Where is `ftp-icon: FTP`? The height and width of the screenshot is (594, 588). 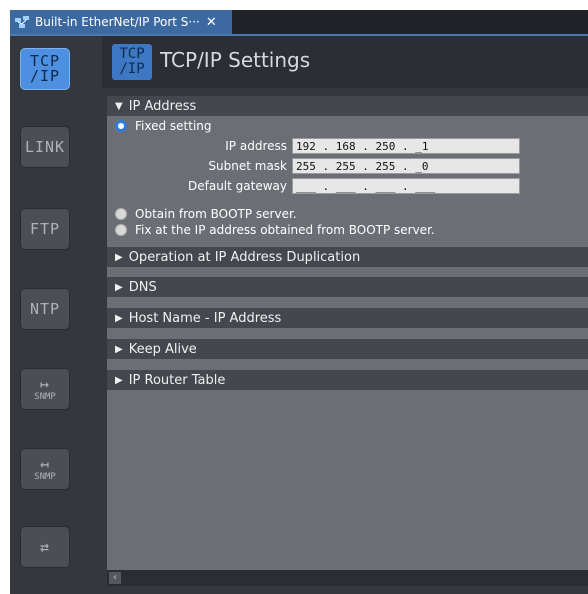
ftp-icon: FTP is located at coordinates (45, 228).